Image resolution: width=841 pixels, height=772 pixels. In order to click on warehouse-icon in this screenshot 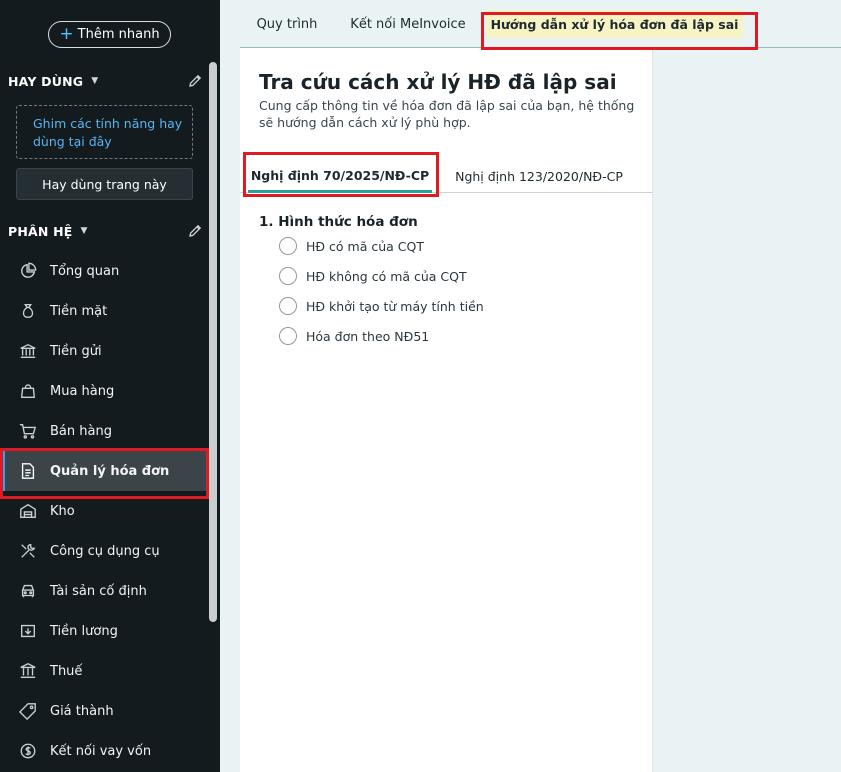, I will do `click(28, 511)`.